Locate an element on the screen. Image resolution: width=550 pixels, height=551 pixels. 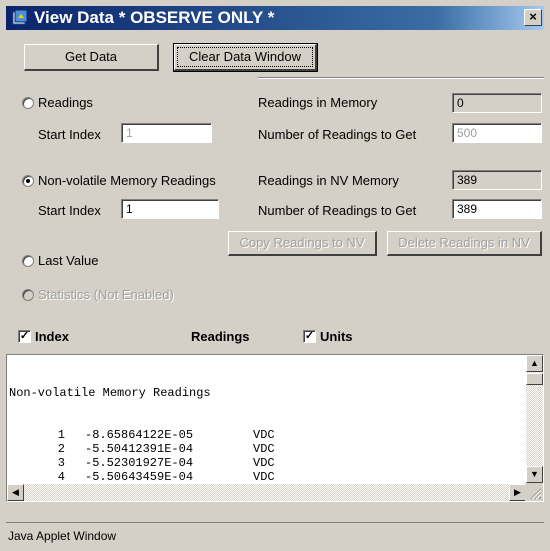
data-row: 1 -8.65864122E-05 VDC is located at coordinates (261, 435).